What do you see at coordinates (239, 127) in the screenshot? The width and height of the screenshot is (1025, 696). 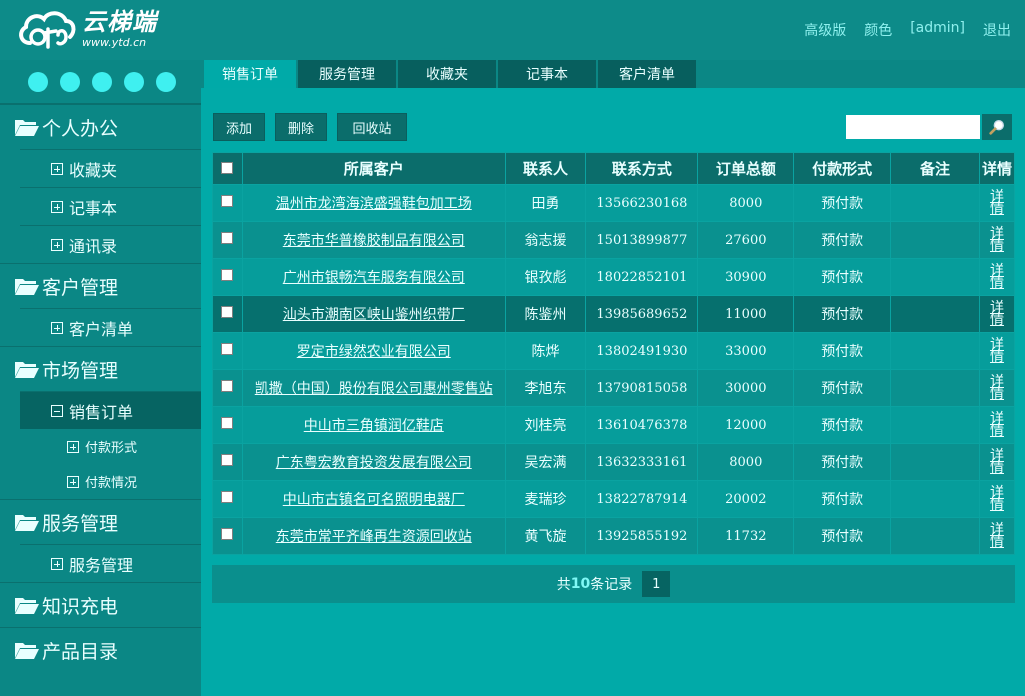 I see `add-button: 添加` at bounding box center [239, 127].